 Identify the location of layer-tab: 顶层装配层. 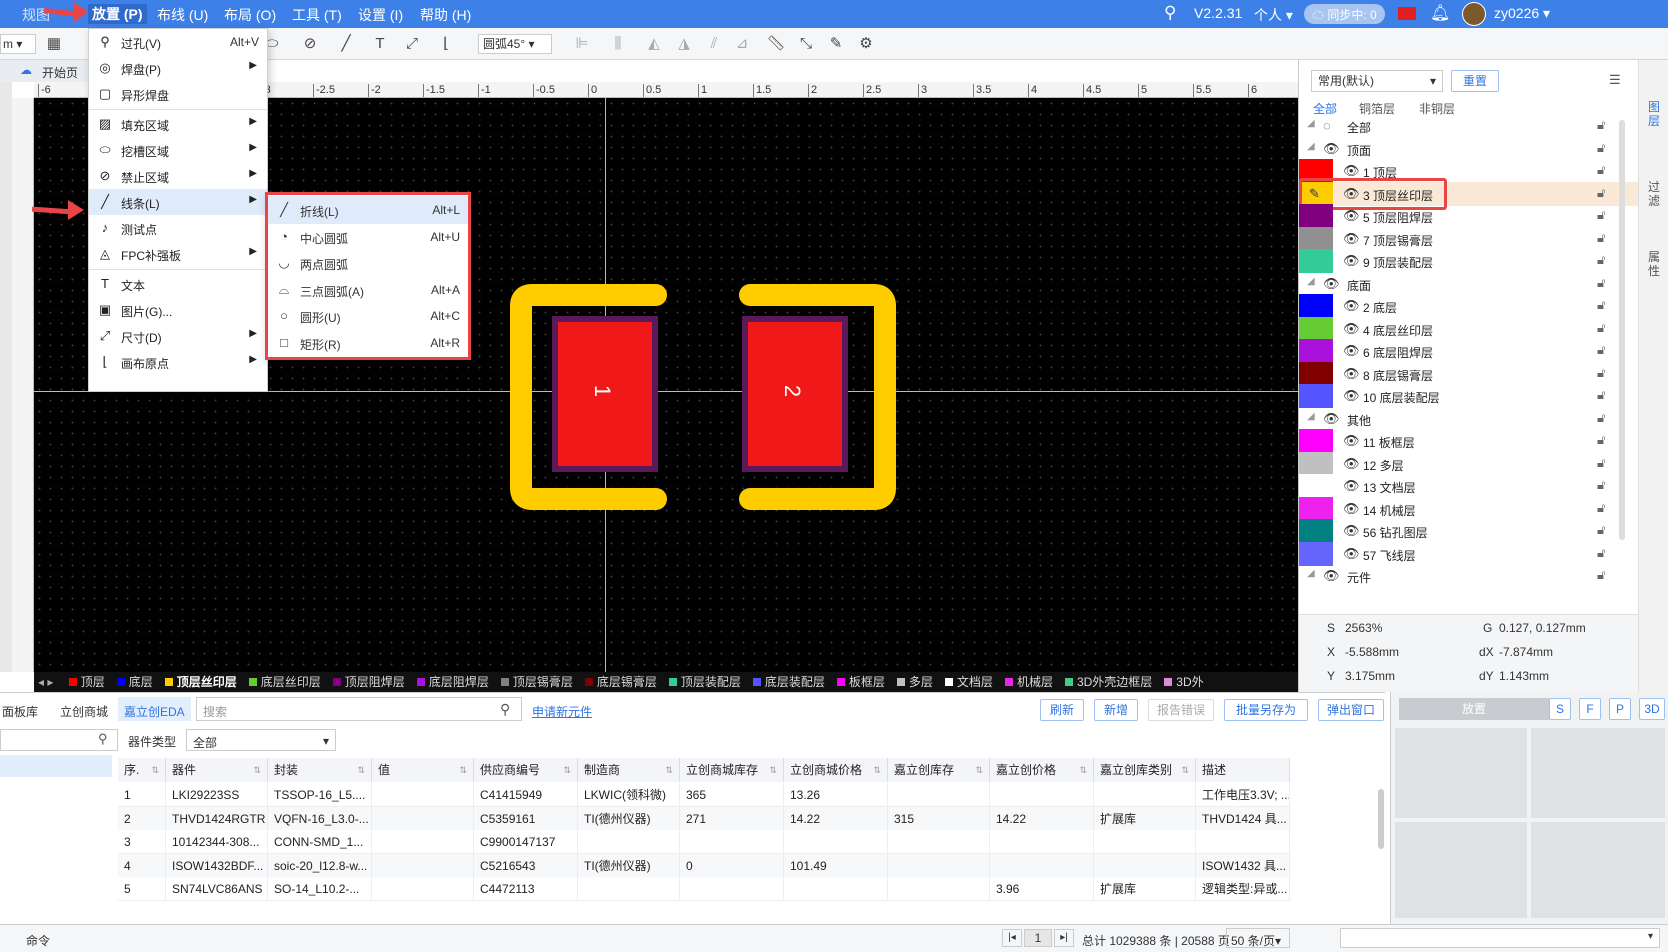
(704, 682).